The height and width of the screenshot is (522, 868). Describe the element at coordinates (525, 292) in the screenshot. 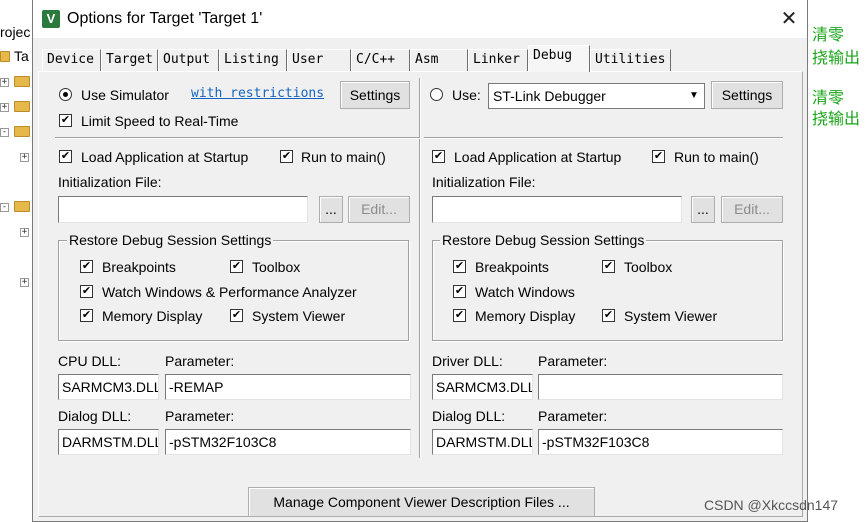

I see `watch-windows-label: Watch Windows` at that location.